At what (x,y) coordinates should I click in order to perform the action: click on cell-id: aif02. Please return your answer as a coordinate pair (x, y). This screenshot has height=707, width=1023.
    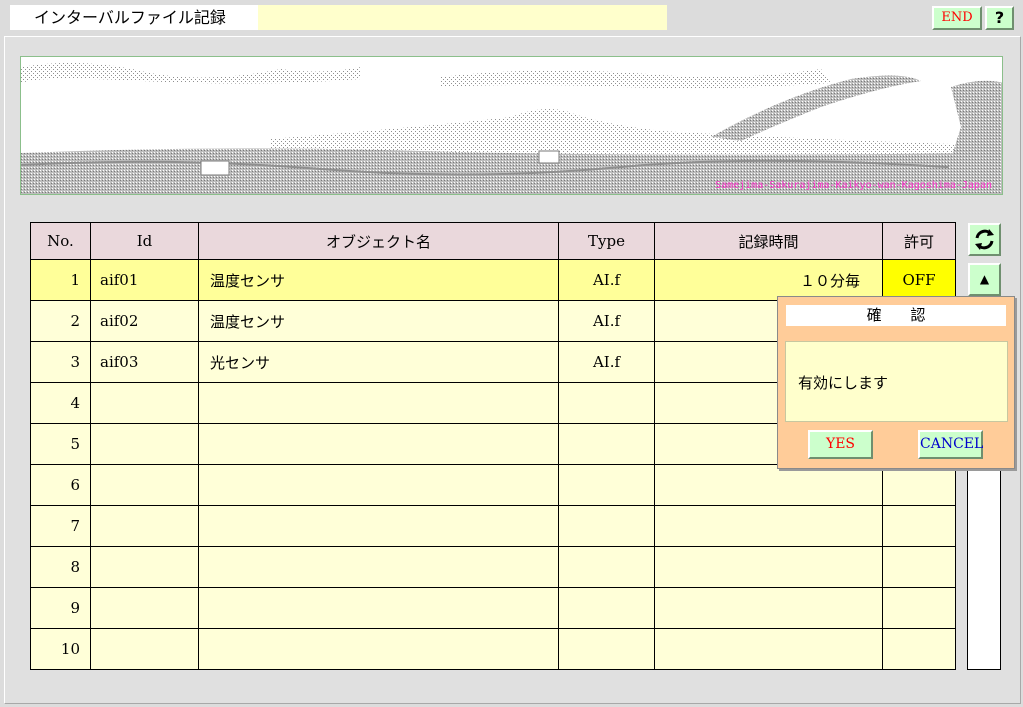
    Looking at the image, I should click on (144, 321).